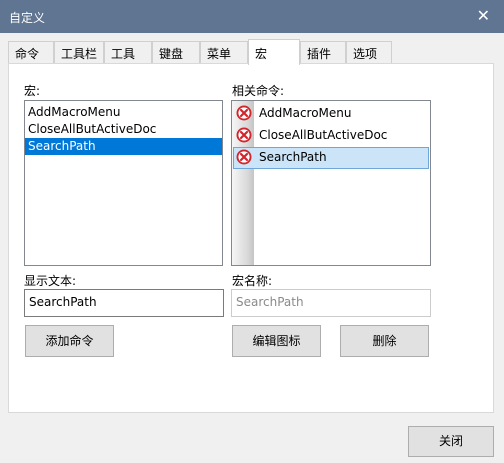 Image resolution: width=504 pixels, height=463 pixels. I want to click on command-label: CloseAllButActiveDoc, so click(323, 135).